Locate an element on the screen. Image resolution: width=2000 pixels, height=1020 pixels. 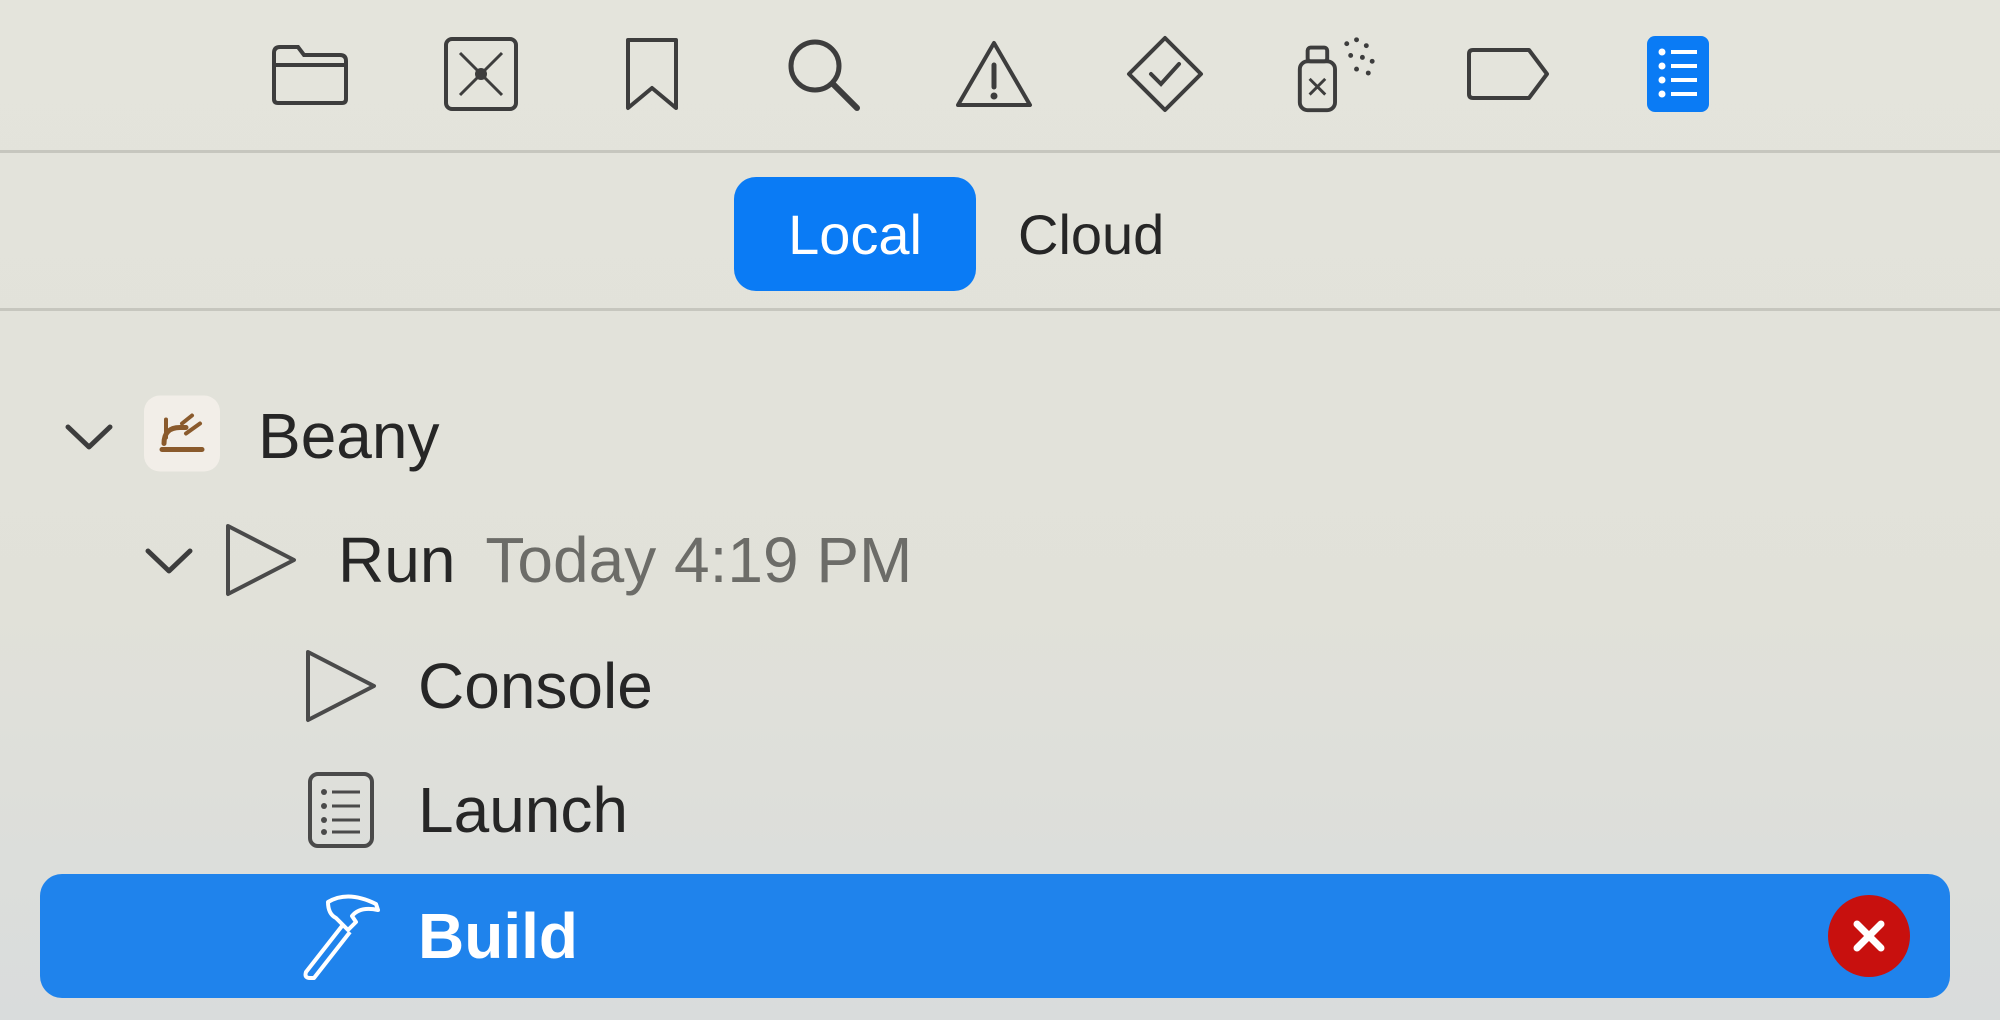
navigator-toolbar is located at coordinates (1000, 75).